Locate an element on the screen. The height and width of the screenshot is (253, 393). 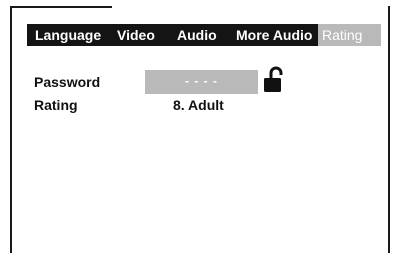
setup-tab-bar: Language Video Audio More Audio Rating is located at coordinates (204, 35).